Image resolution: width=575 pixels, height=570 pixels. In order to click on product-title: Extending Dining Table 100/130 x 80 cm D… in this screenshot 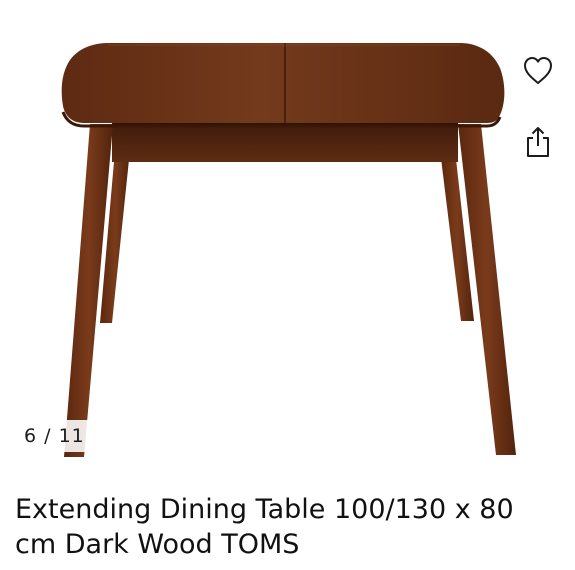, I will do `click(264, 527)`.